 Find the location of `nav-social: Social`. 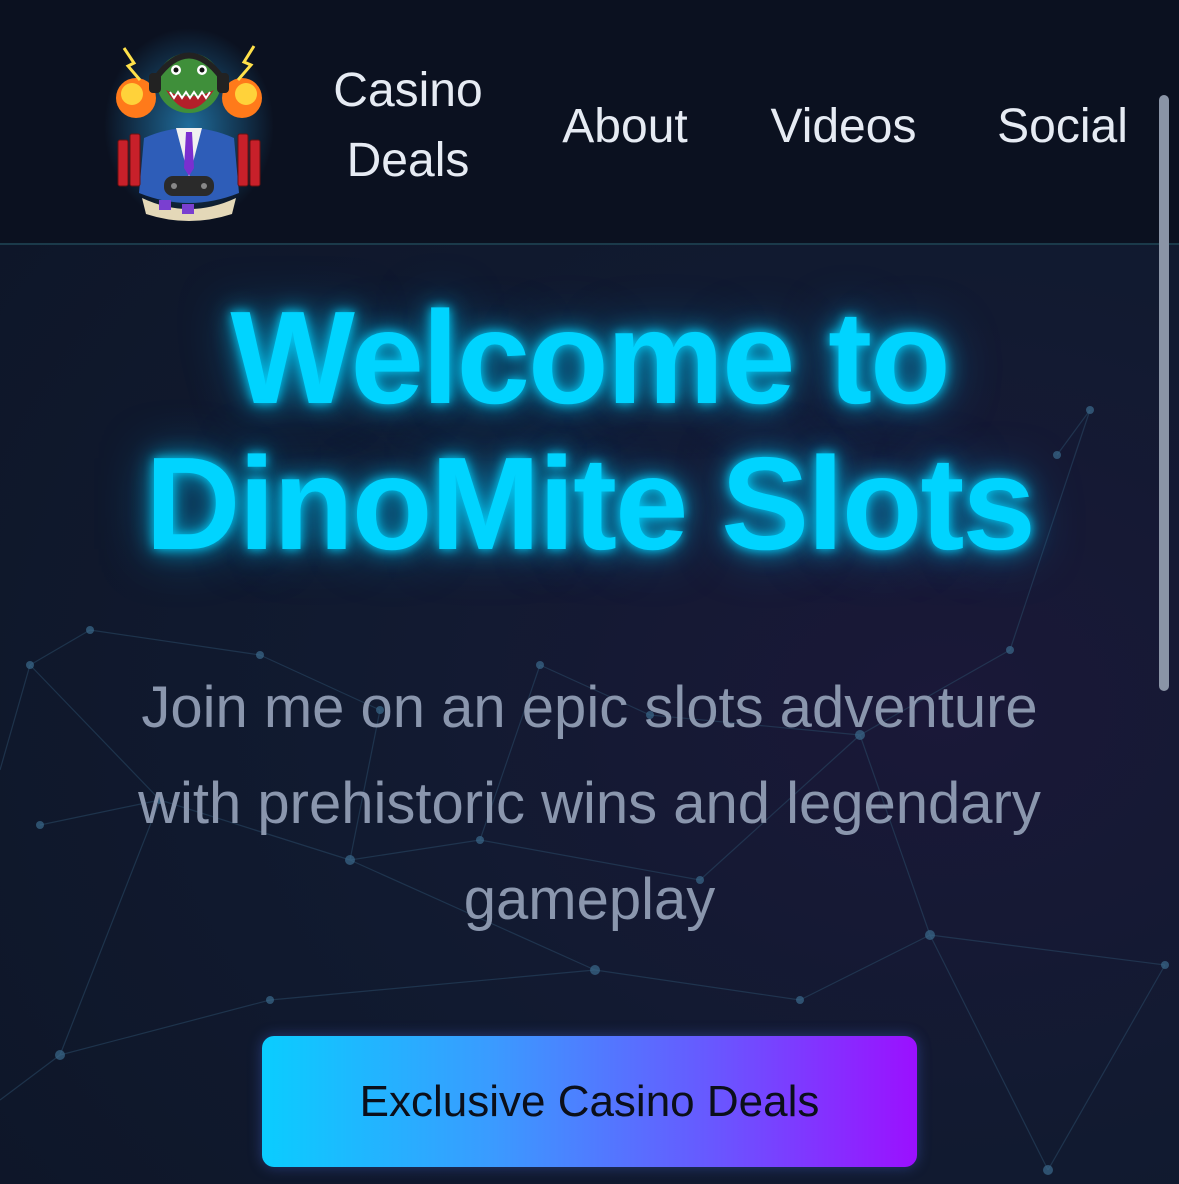

nav-social: Social is located at coordinates (1062, 127).